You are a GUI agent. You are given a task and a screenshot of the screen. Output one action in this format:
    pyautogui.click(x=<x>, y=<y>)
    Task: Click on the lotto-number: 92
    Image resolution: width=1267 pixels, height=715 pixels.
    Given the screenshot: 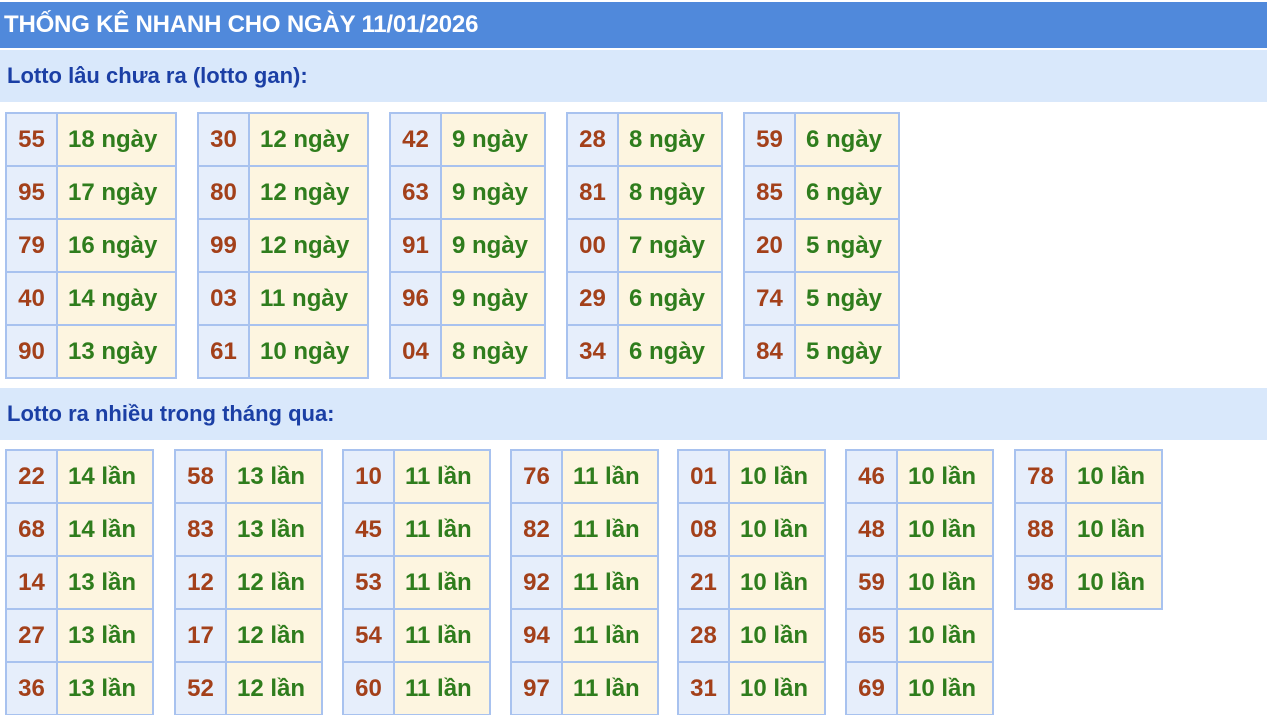 What is the action you would take?
    pyautogui.click(x=536, y=582)
    